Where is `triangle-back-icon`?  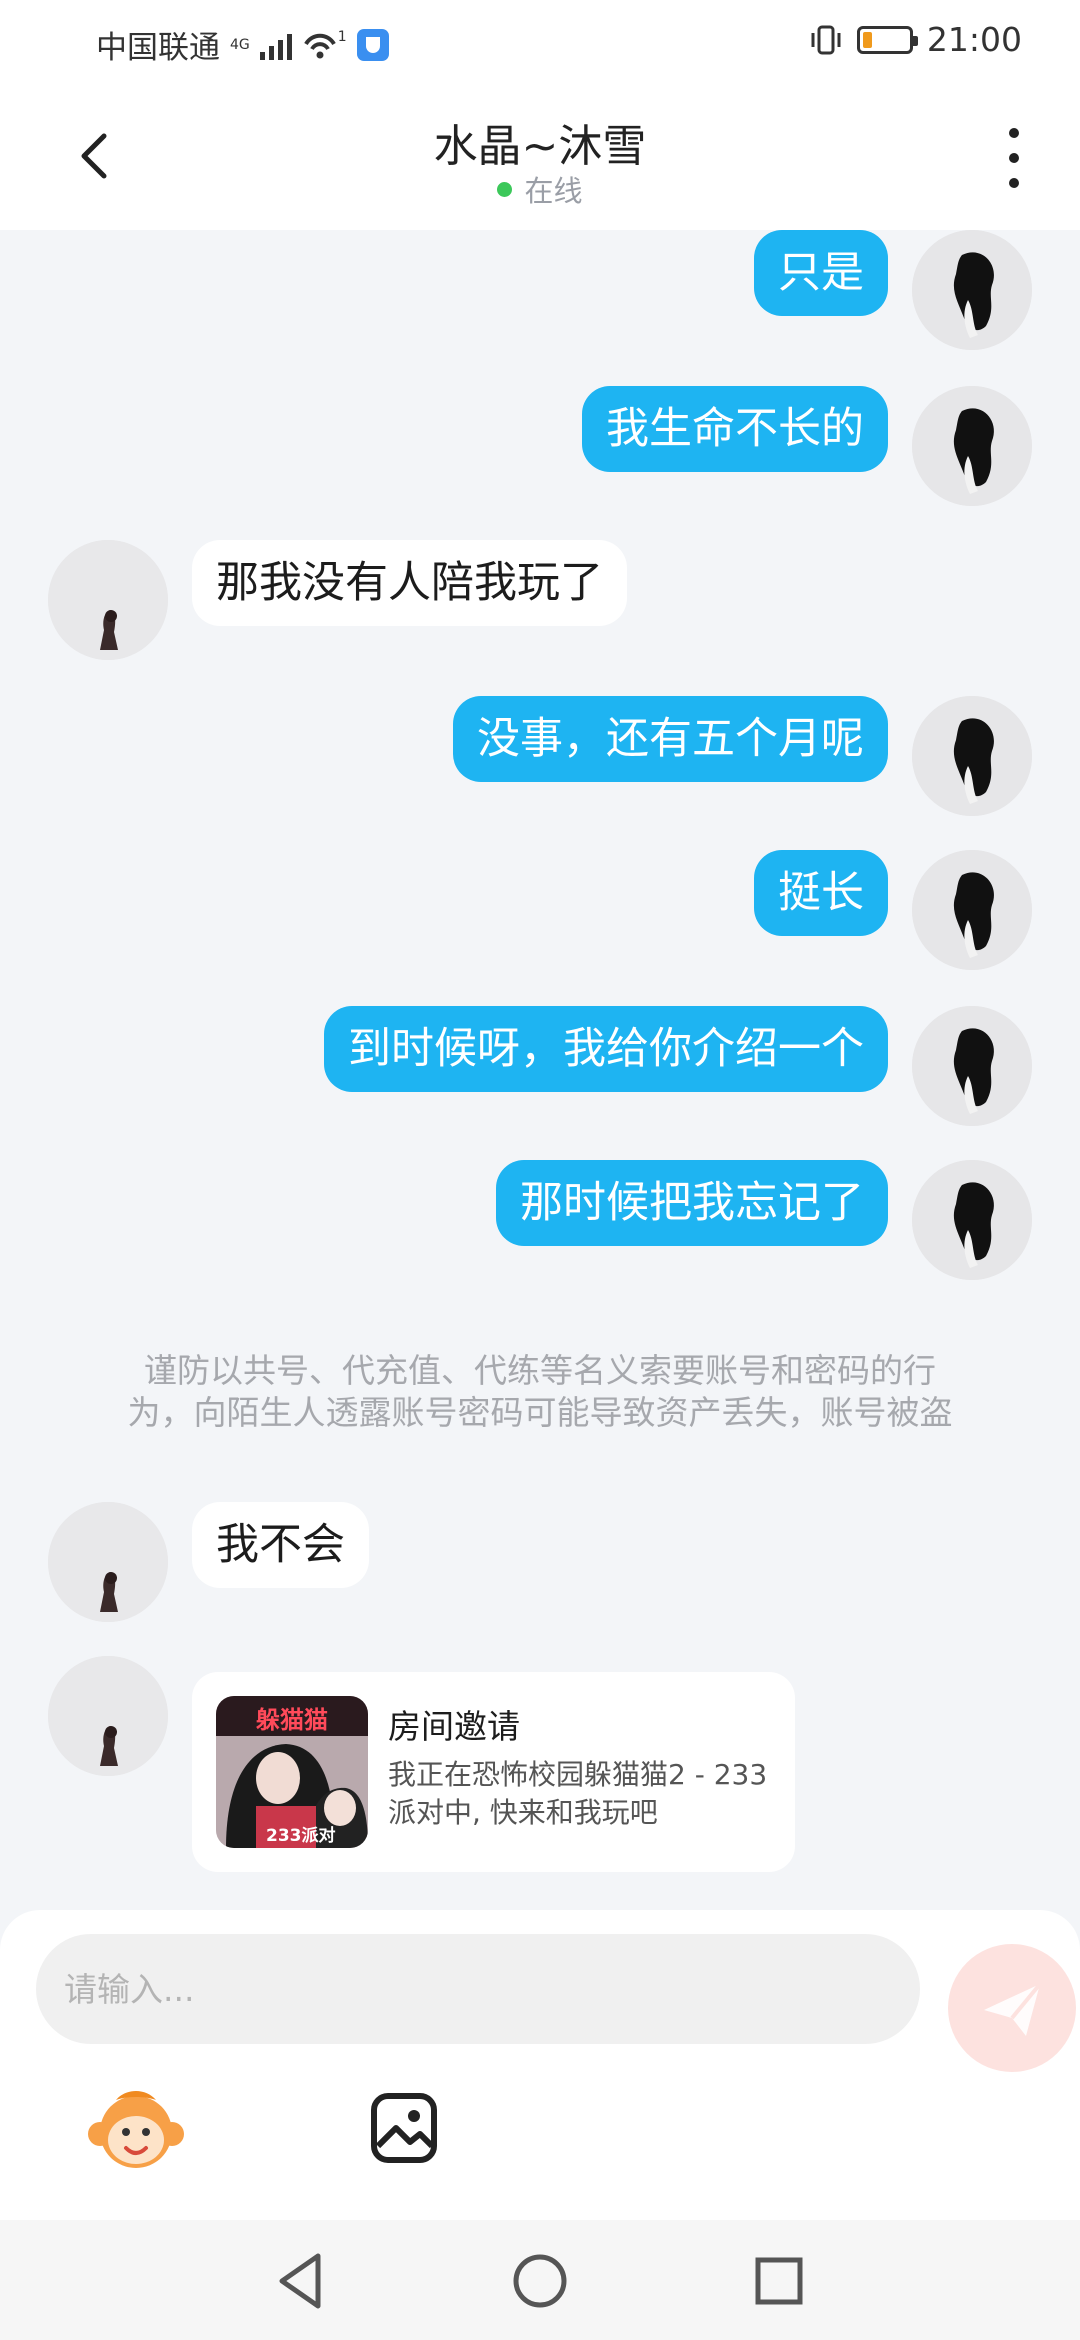 triangle-back-icon is located at coordinates (300, 2281).